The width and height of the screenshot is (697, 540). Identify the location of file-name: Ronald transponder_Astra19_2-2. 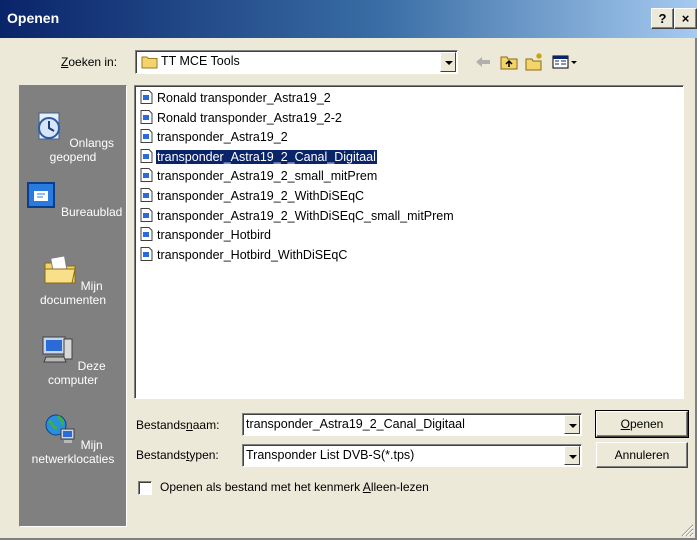
(249, 117).